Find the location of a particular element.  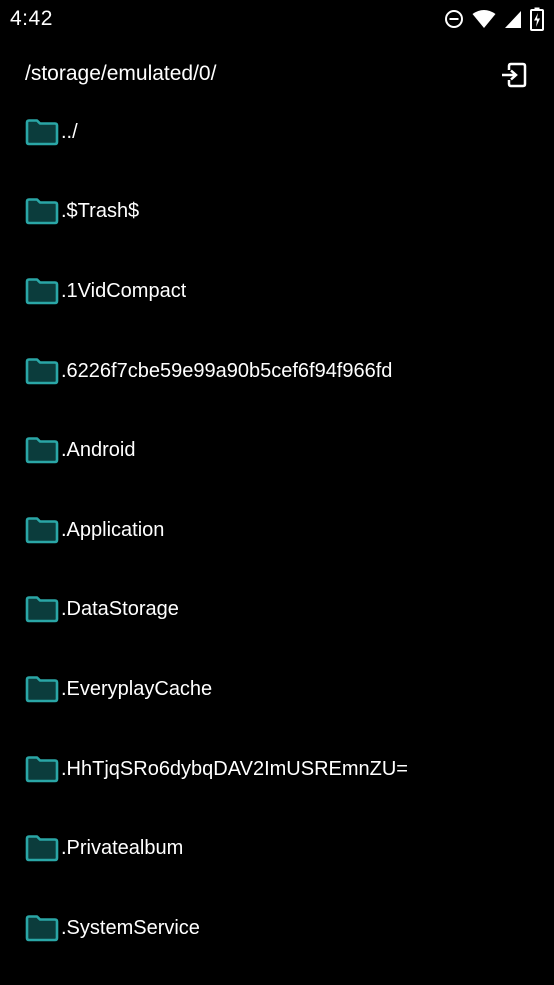

cellular-signal-icon is located at coordinates (513, 19).